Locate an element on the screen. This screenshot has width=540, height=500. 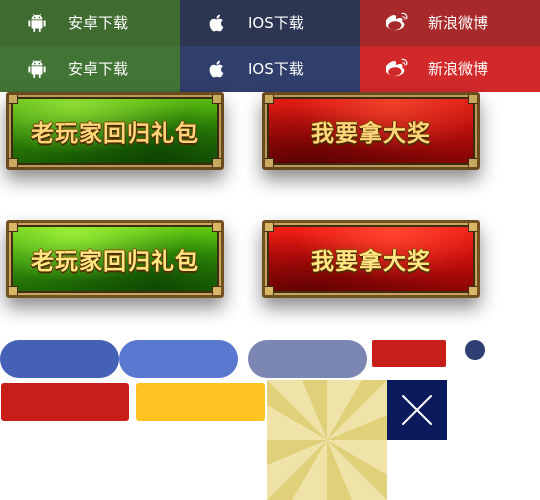
blue-pill-button-light is located at coordinates (178, 359).